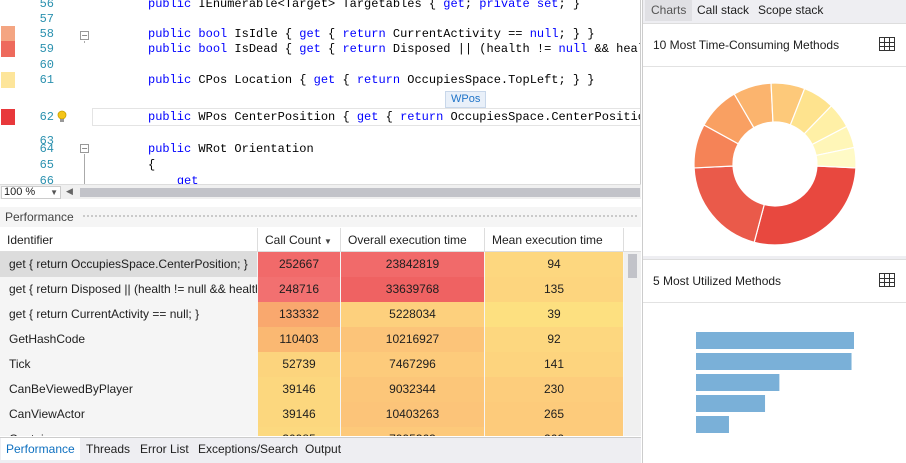 The height and width of the screenshot is (463, 906). I want to click on table-row: GetHashCode 110403 10216927 92, so click(311, 339).